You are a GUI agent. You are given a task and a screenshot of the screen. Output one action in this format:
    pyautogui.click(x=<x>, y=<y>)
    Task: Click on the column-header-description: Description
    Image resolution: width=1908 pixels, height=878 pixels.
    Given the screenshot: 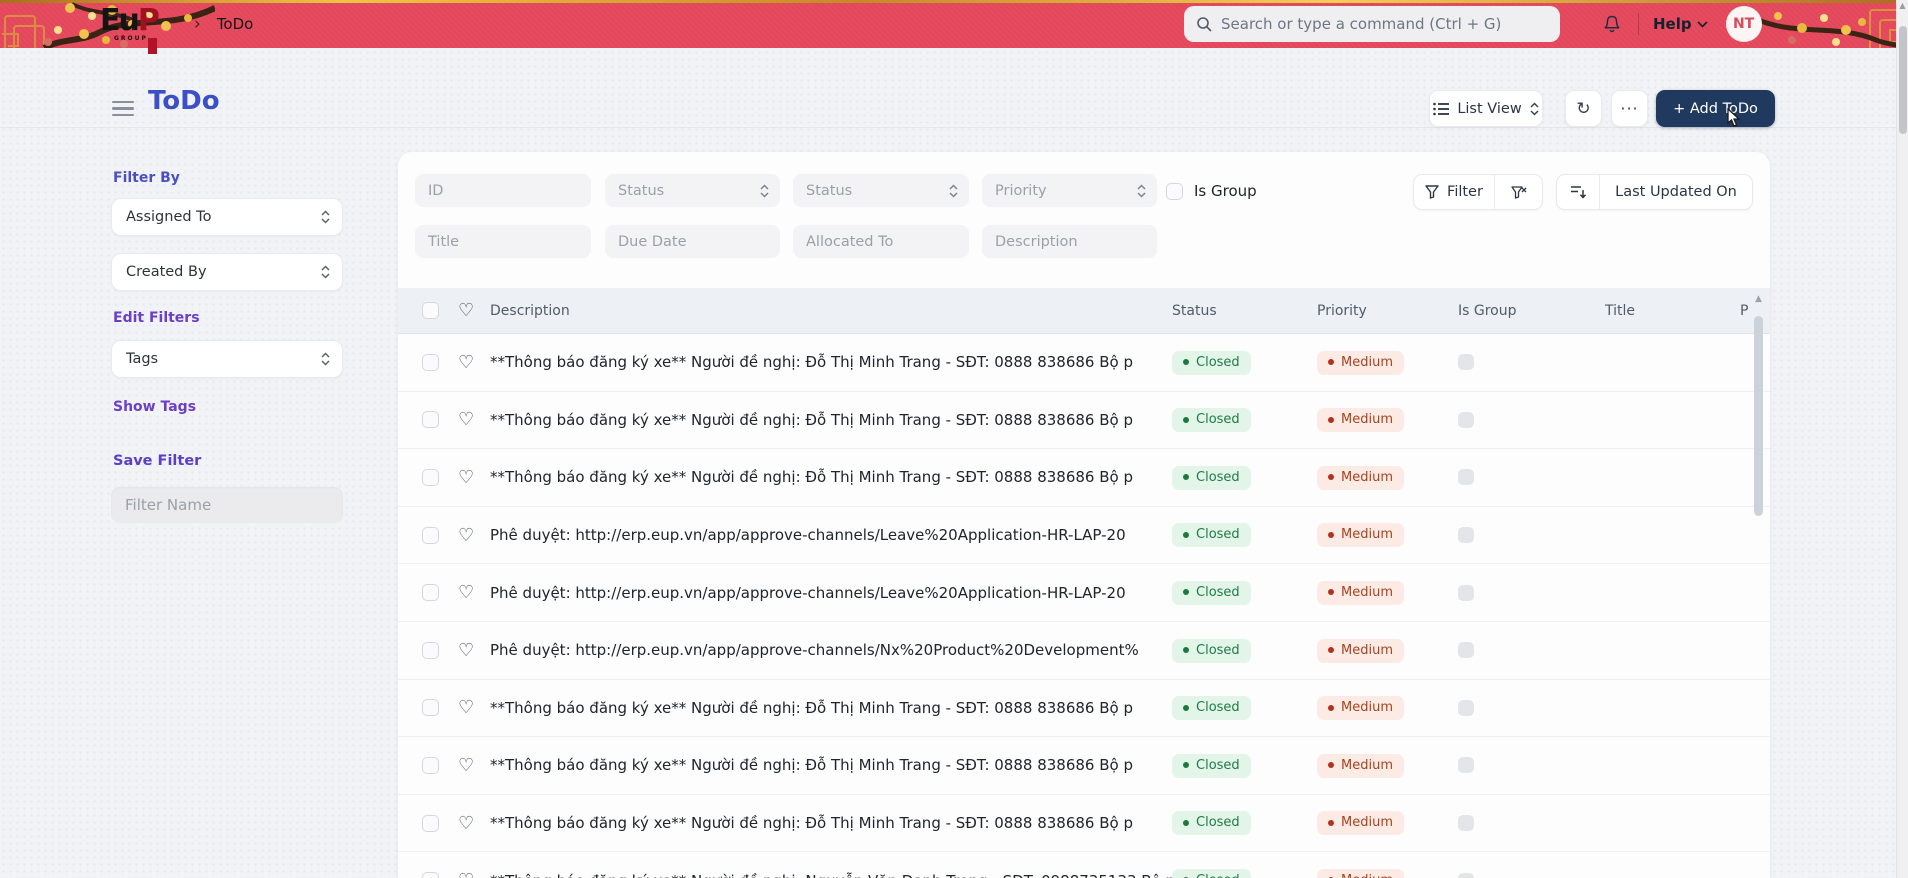 What is the action you would take?
    pyautogui.click(x=831, y=311)
    